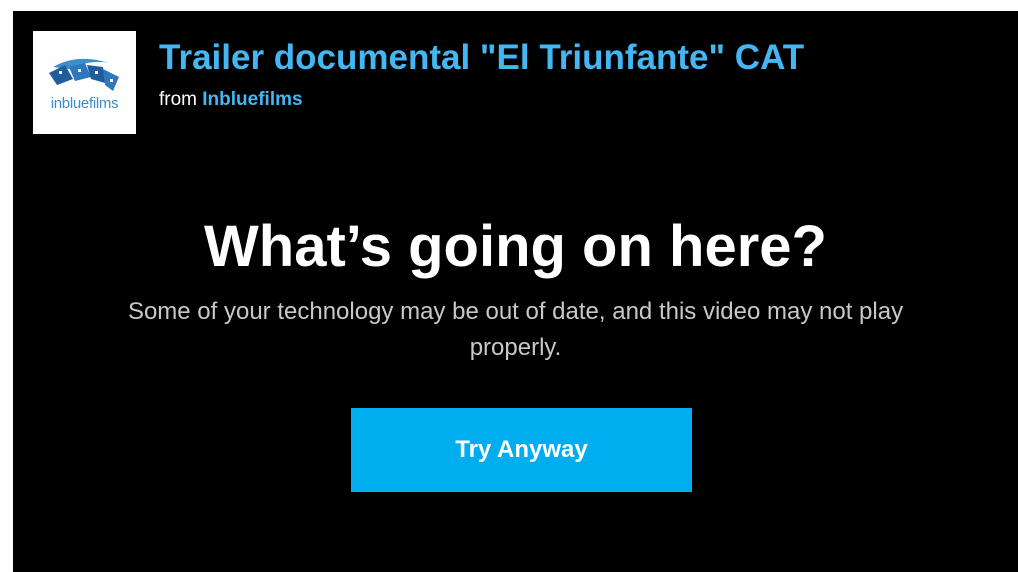  What do you see at coordinates (84, 103) in the screenshot?
I see `logo-wordmark: inbluefilms` at bounding box center [84, 103].